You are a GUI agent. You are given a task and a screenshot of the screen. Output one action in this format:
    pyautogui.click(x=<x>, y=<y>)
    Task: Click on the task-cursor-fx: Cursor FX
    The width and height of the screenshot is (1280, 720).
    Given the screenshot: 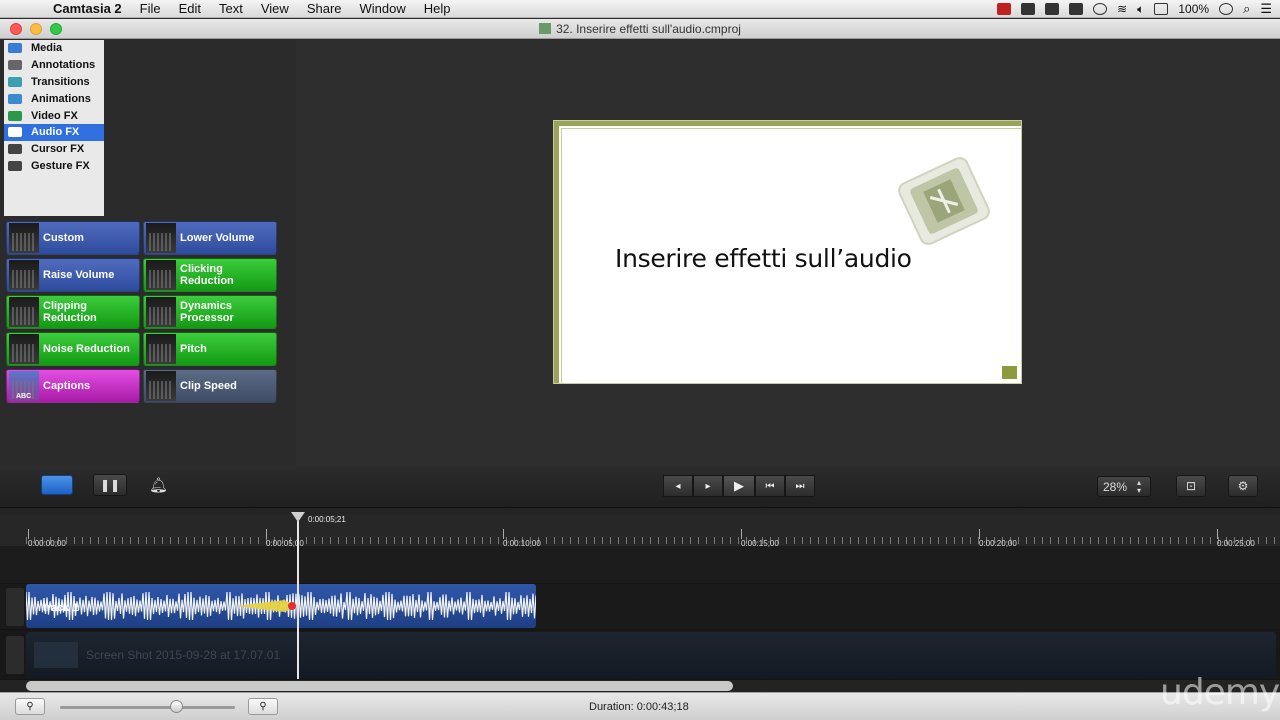 What is the action you would take?
    pyautogui.click(x=54, y=149)
    